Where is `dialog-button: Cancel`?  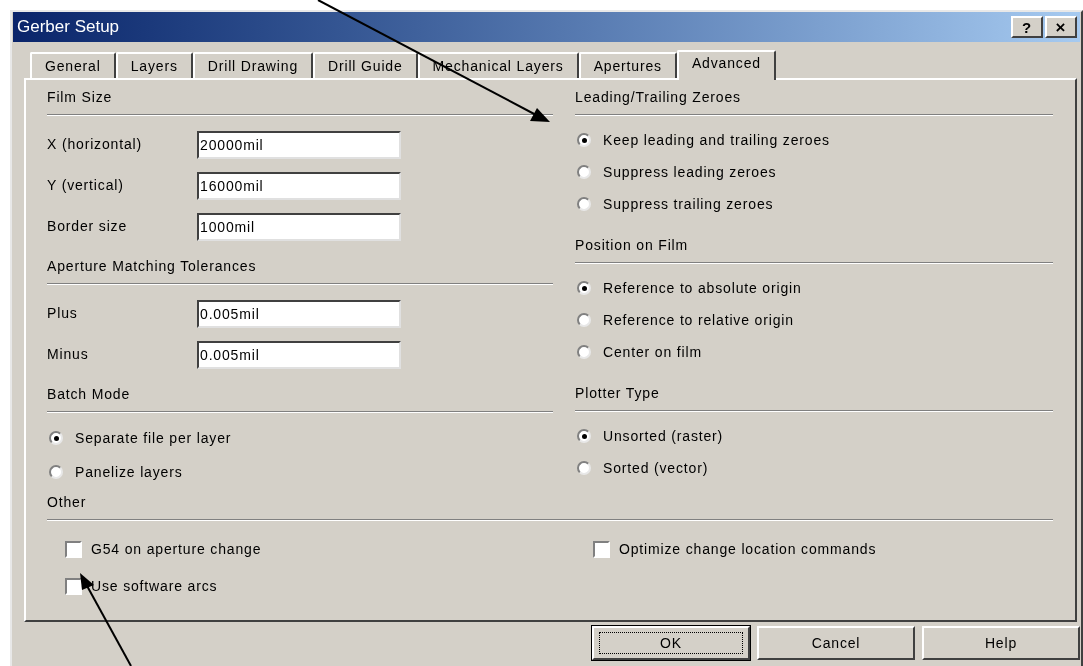
dialog-button: Cancel is located at coordinates (836, 643).